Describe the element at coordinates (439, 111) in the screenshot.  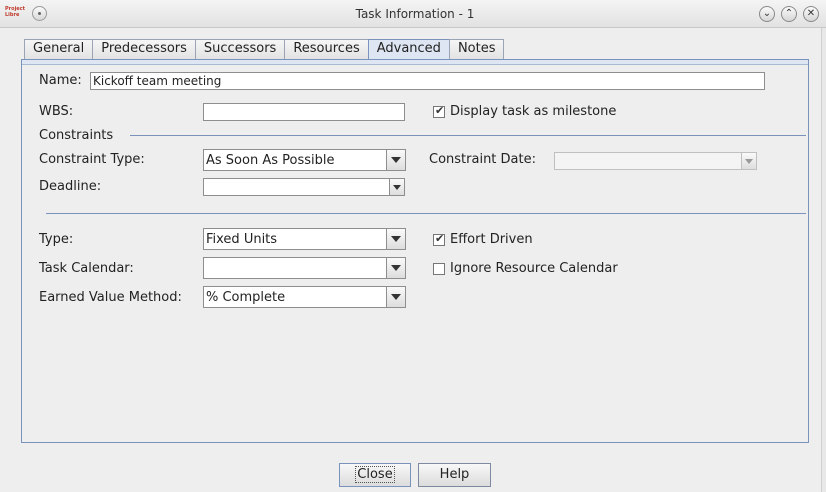
I see `milestone-checkbox` at that location.